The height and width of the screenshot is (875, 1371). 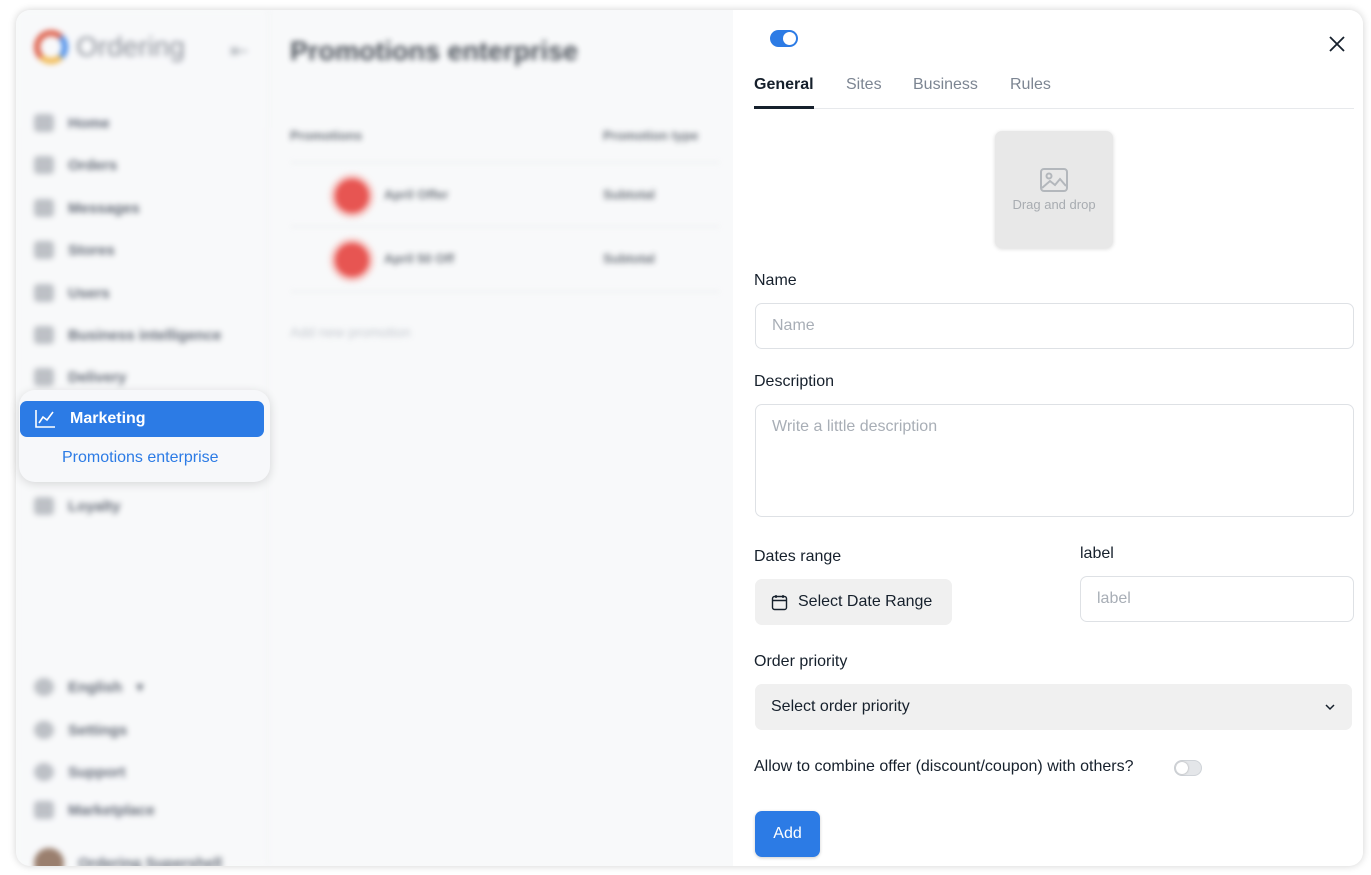 What do you see at coordinates (416, 194) in the screenshot?
I see `promotion-name: April Offer` at bounding box center [416, 194].